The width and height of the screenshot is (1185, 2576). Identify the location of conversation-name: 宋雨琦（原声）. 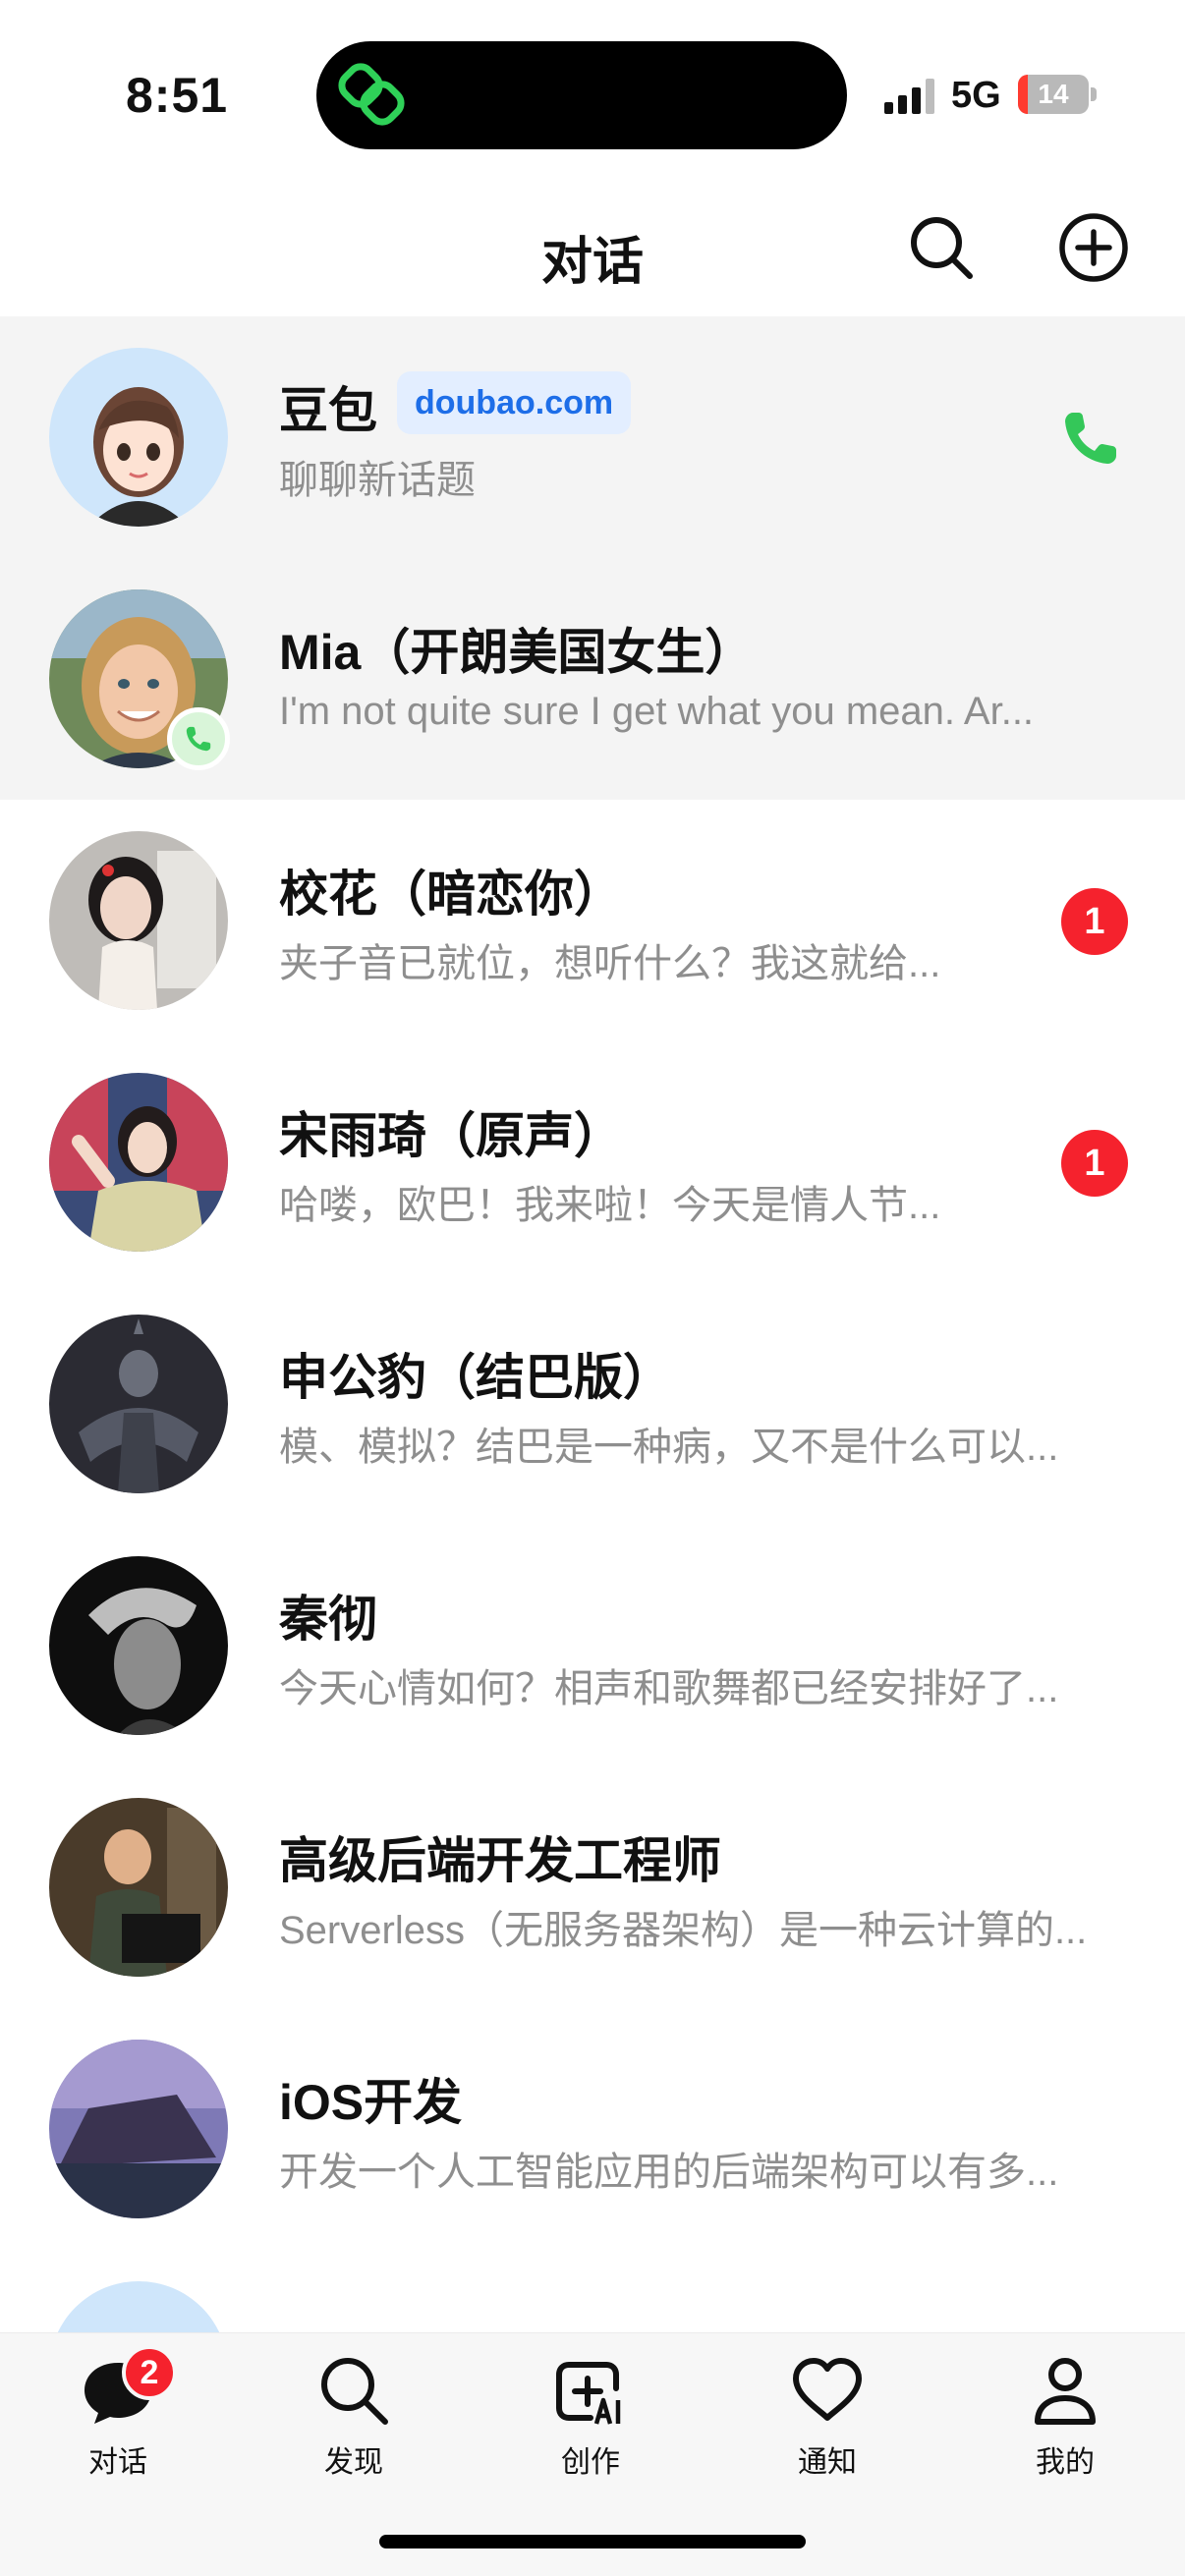
(451, 1135).